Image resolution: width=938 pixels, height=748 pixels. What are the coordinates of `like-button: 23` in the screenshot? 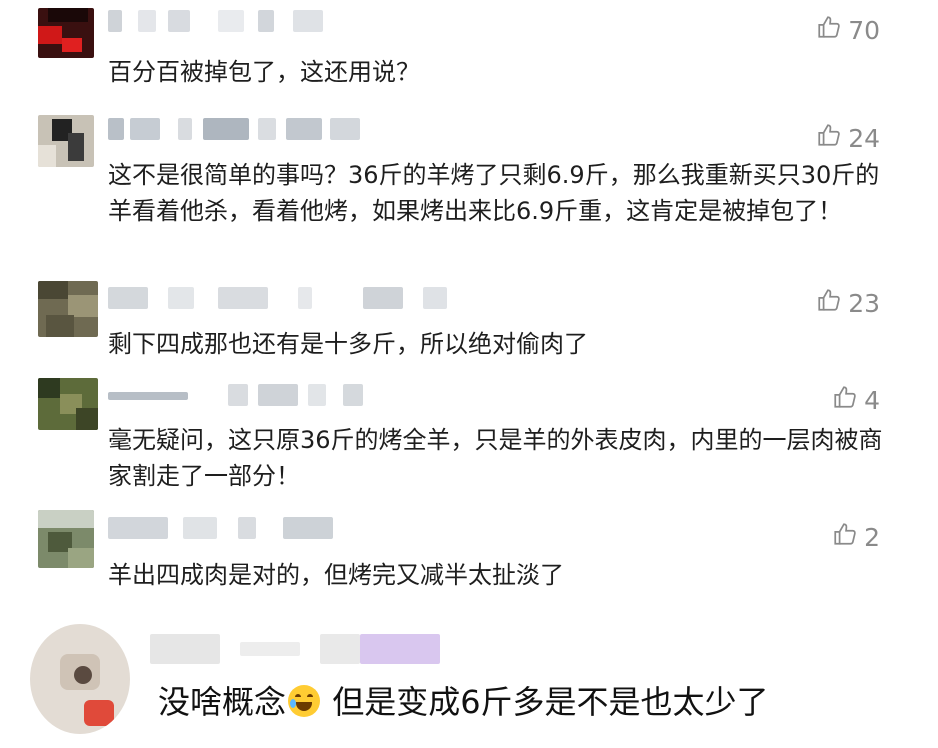 It's located at (848, 303).